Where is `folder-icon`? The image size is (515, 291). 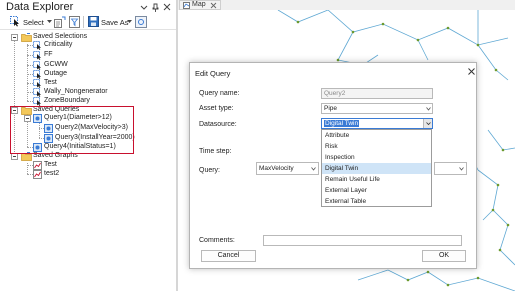 folder-icon is located at coordinates (26, 37).